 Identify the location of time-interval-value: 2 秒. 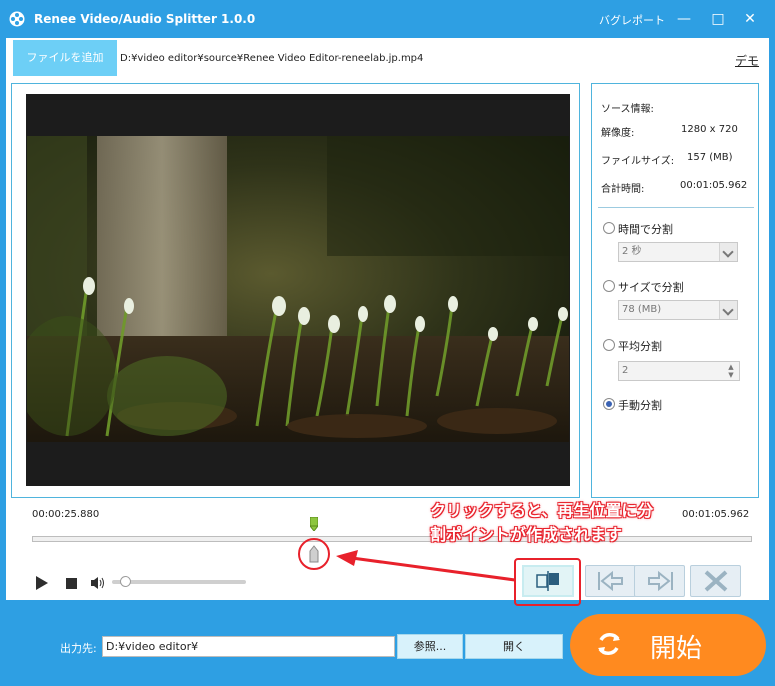
(632, 251).